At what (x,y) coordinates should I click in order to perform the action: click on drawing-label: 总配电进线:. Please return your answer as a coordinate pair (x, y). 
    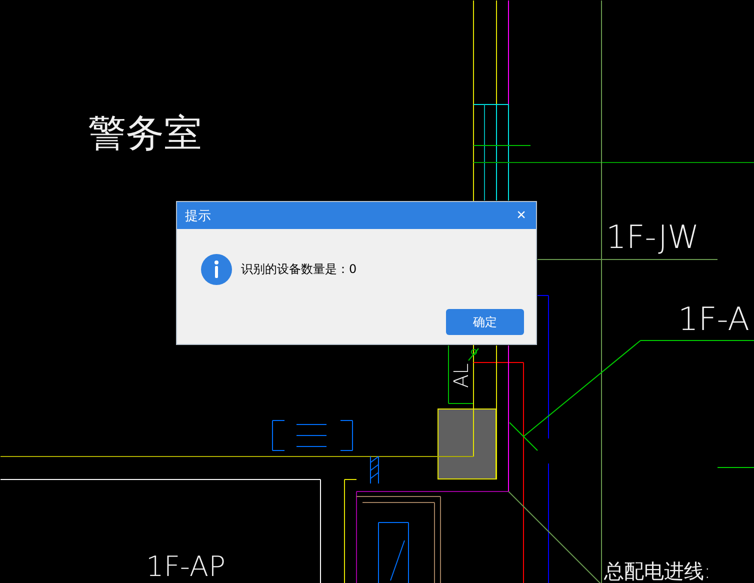
    Looking at the image, I should click on (657, 571).